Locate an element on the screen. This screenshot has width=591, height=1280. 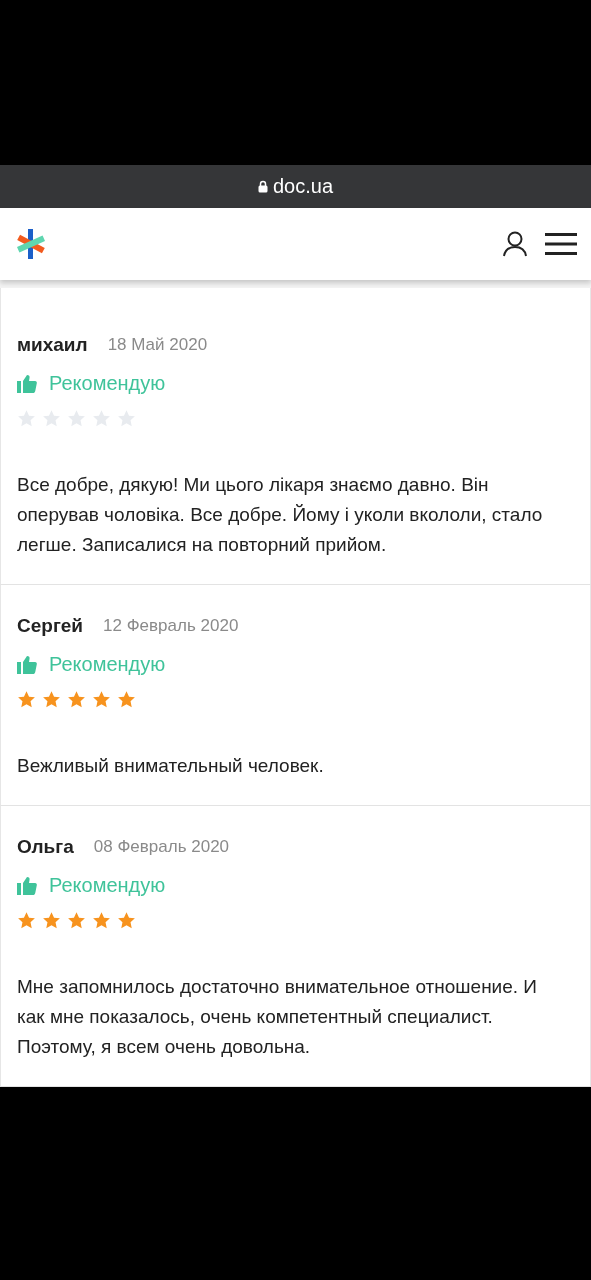
author-name: Ольга is located at coordinates (45, 847).